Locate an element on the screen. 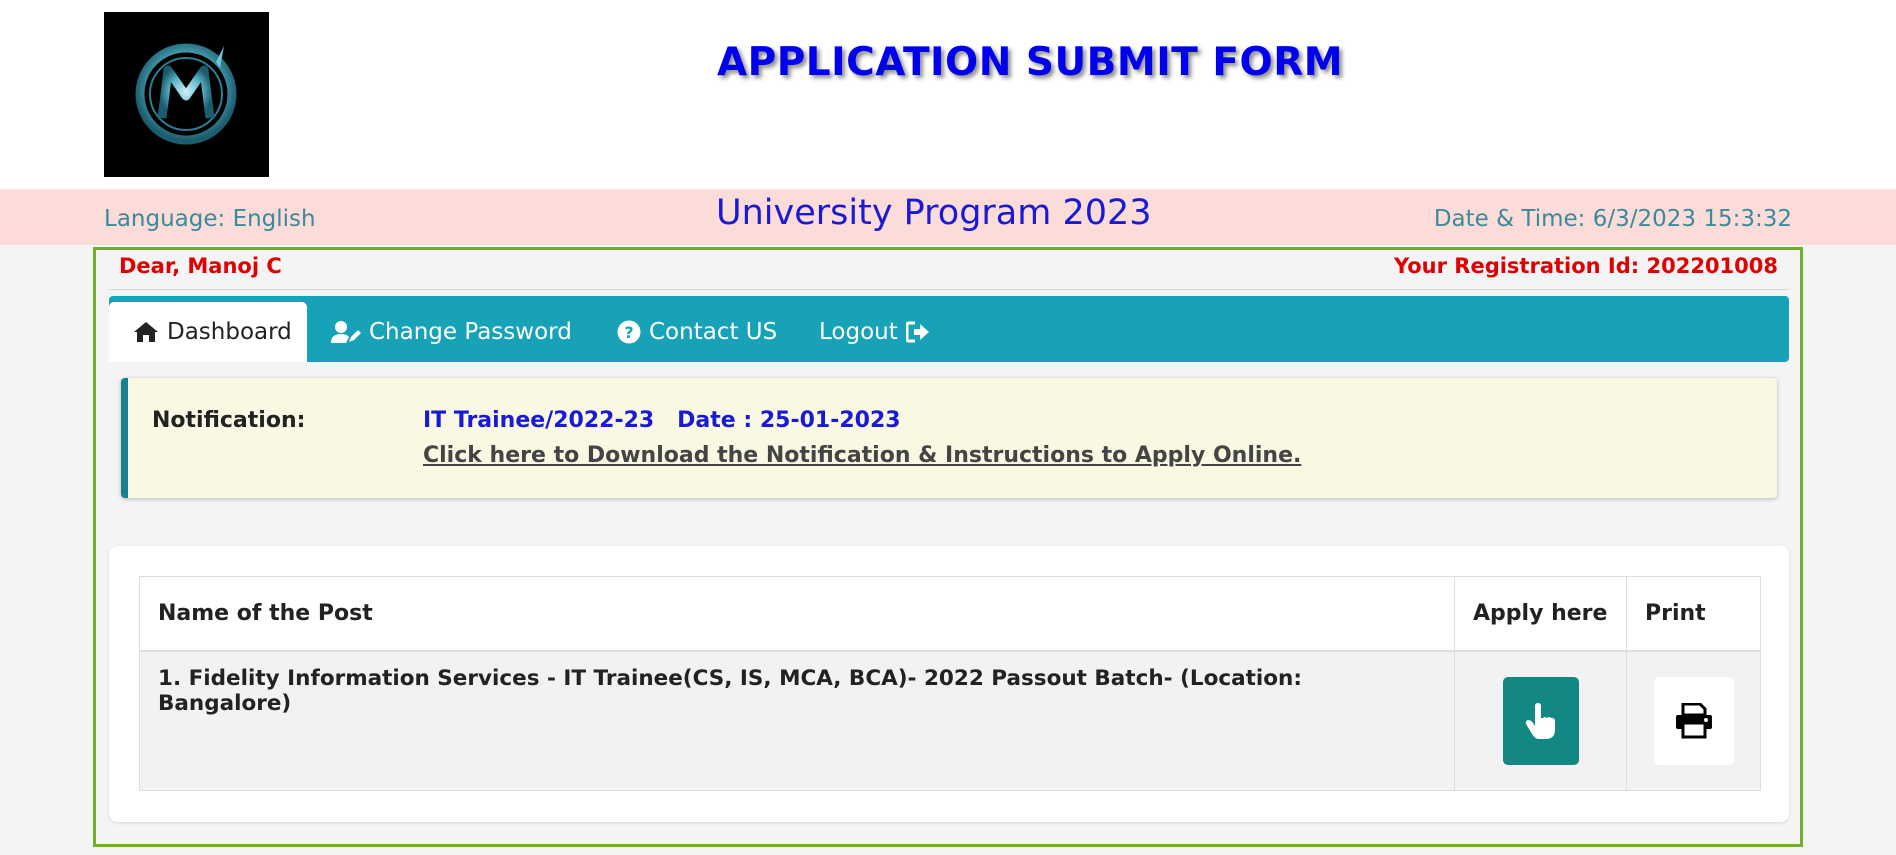 Image resolution: width=1896 pixels, height=855 pixels. header-post-name: Name of the Post is located at coordinates (797, 614).